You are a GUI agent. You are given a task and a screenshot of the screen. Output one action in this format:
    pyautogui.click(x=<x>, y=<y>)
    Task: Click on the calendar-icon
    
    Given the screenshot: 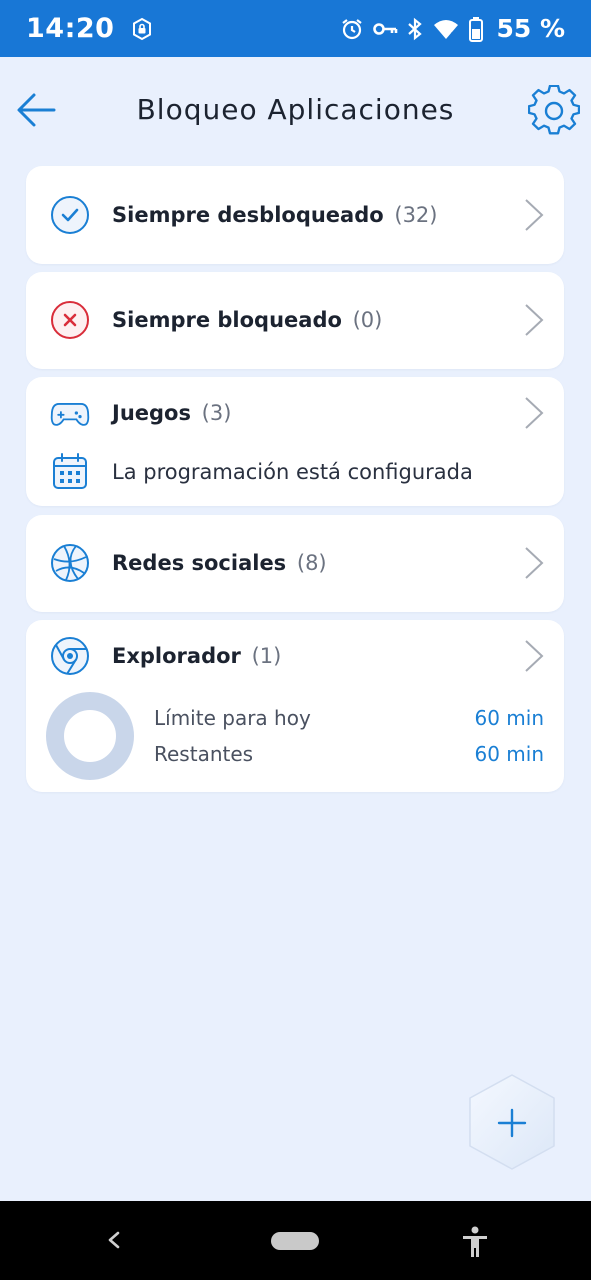 What is the action you would take?
    pyautogui.click(x=70, y=472)
    